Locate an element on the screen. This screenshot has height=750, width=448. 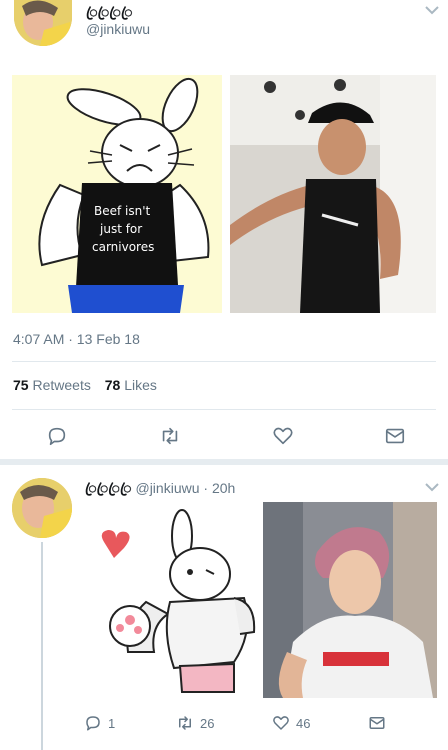
like-button: 46 is located at coordinates (291, 723).